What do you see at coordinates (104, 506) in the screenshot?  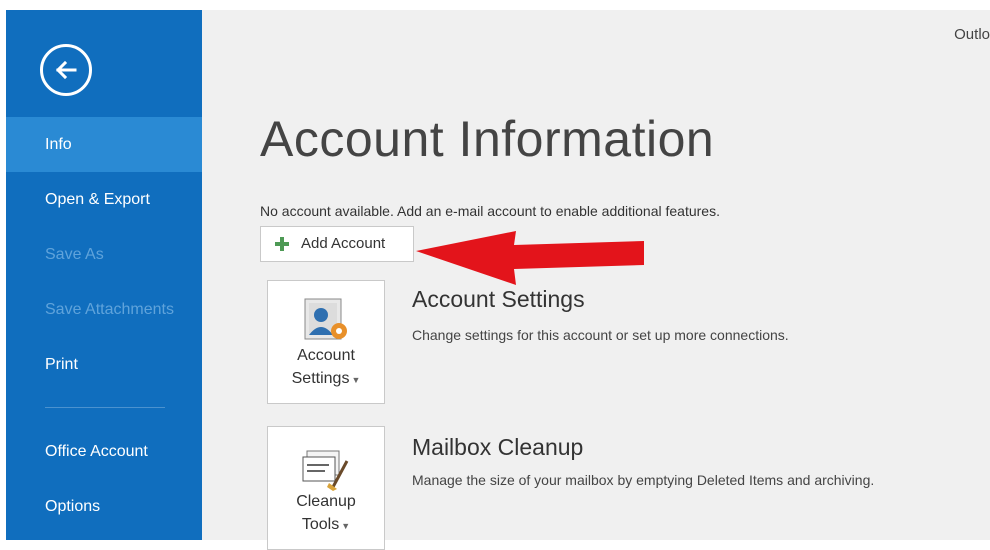 I see `sidebar-item-options: Options` at bounding box center [104, 506].